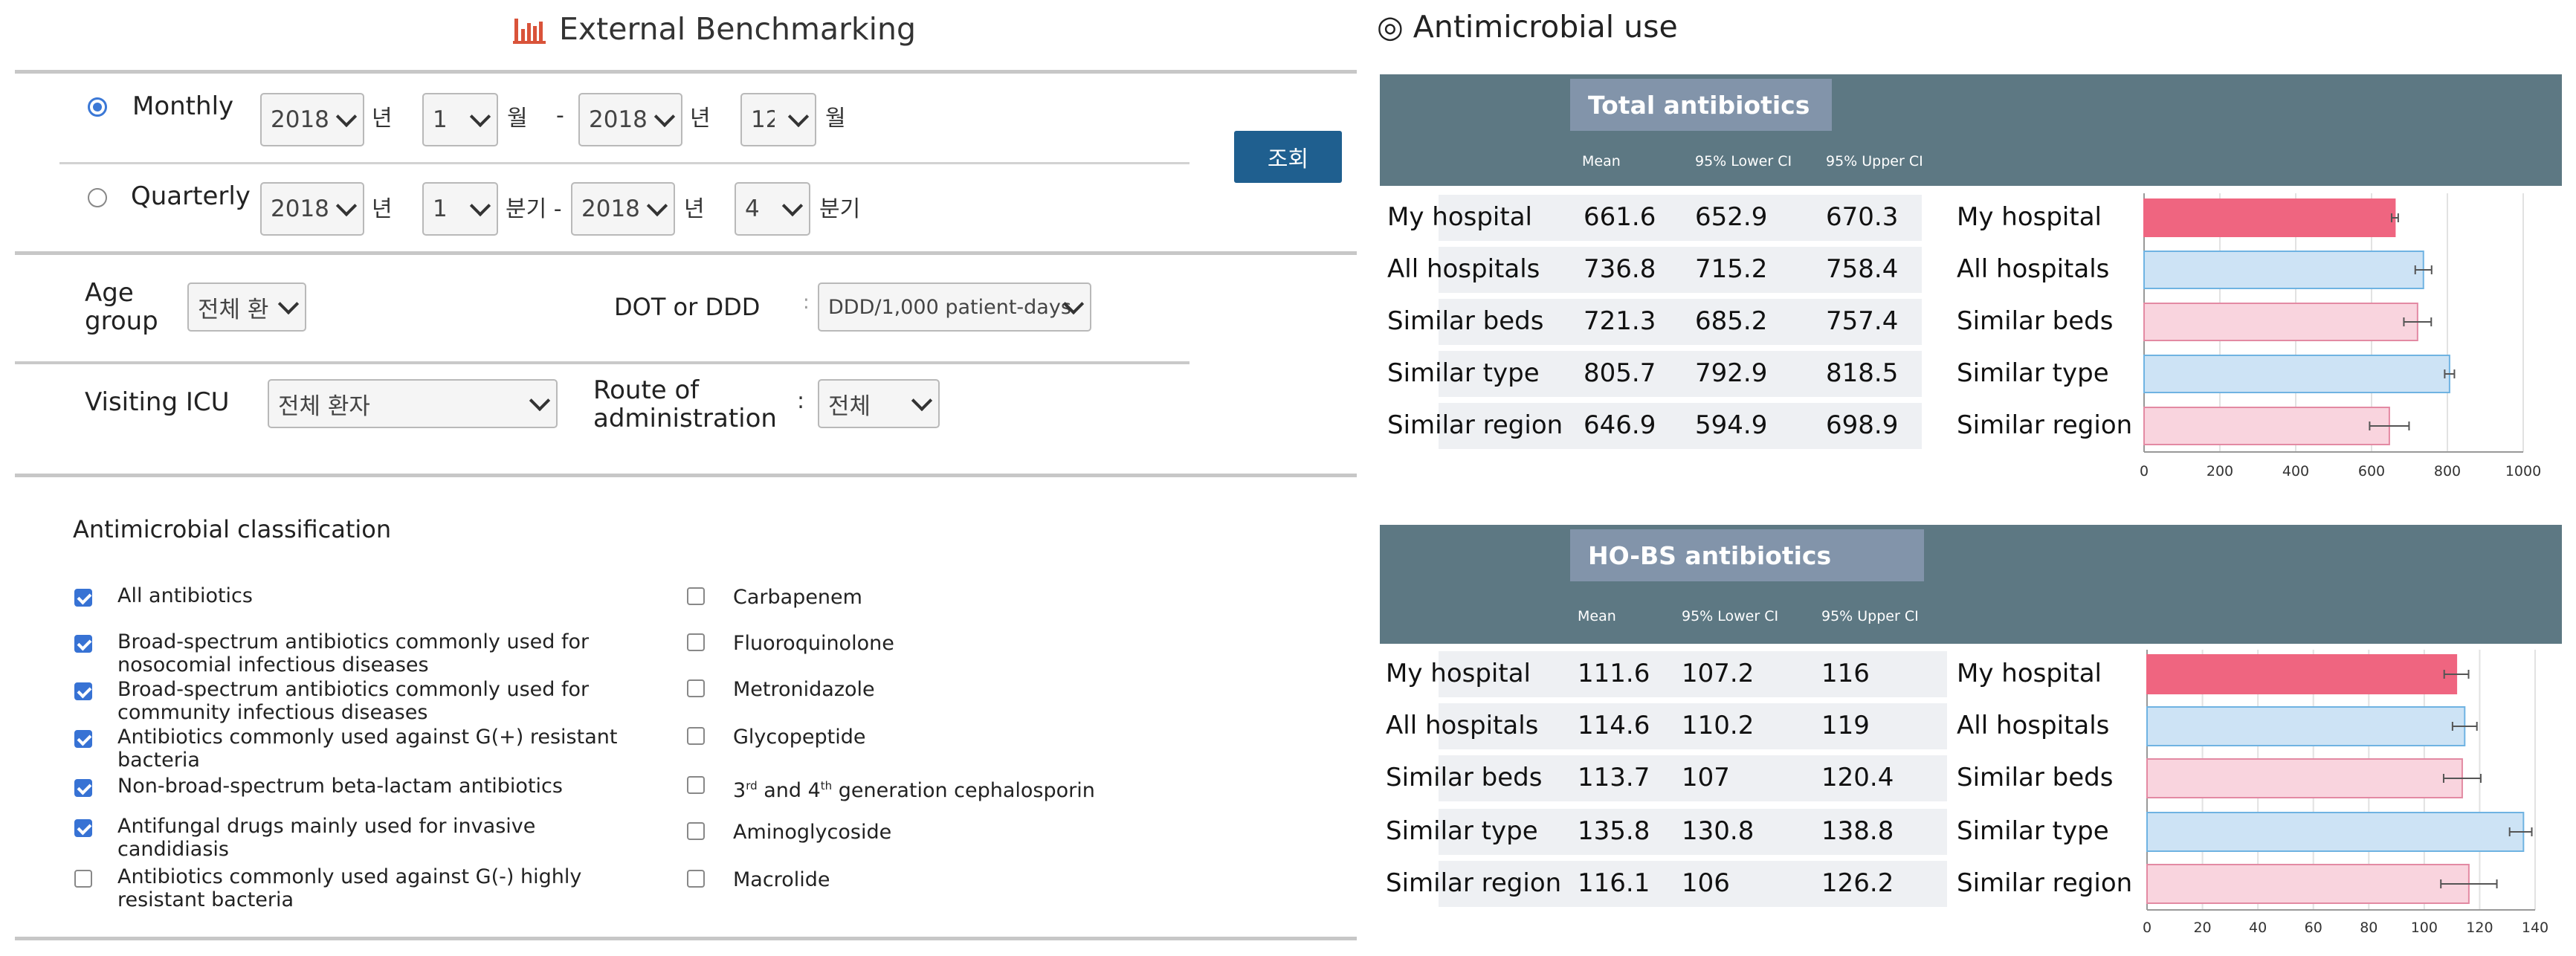 This screenshot has height=956, width=2576. What do you see at coordinates (623, 209) in the screenshot?
I see `quarterly-to-year-select: 2018` at bounding box center [623, 209].